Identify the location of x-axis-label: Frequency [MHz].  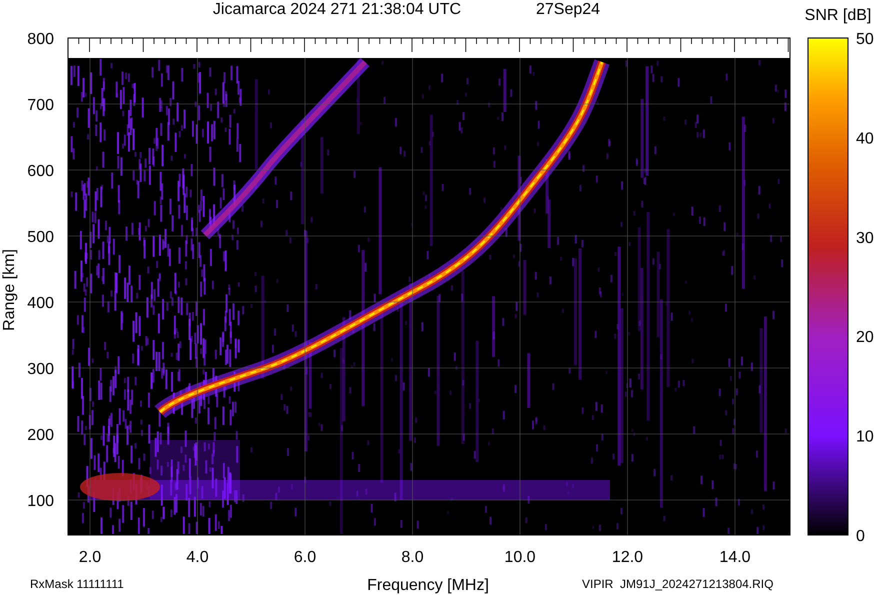
(428, 585).